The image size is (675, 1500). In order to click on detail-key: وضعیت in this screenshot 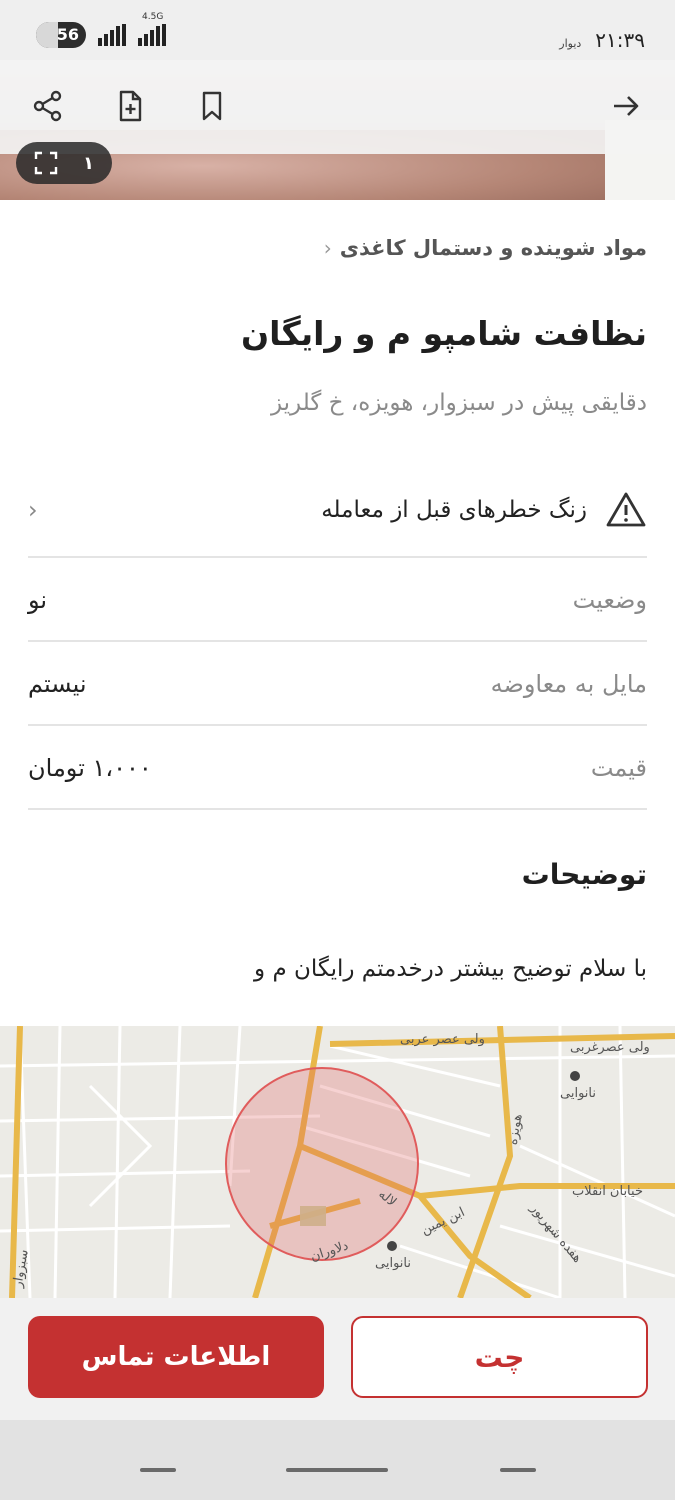, I will do `click(609, 600)`.